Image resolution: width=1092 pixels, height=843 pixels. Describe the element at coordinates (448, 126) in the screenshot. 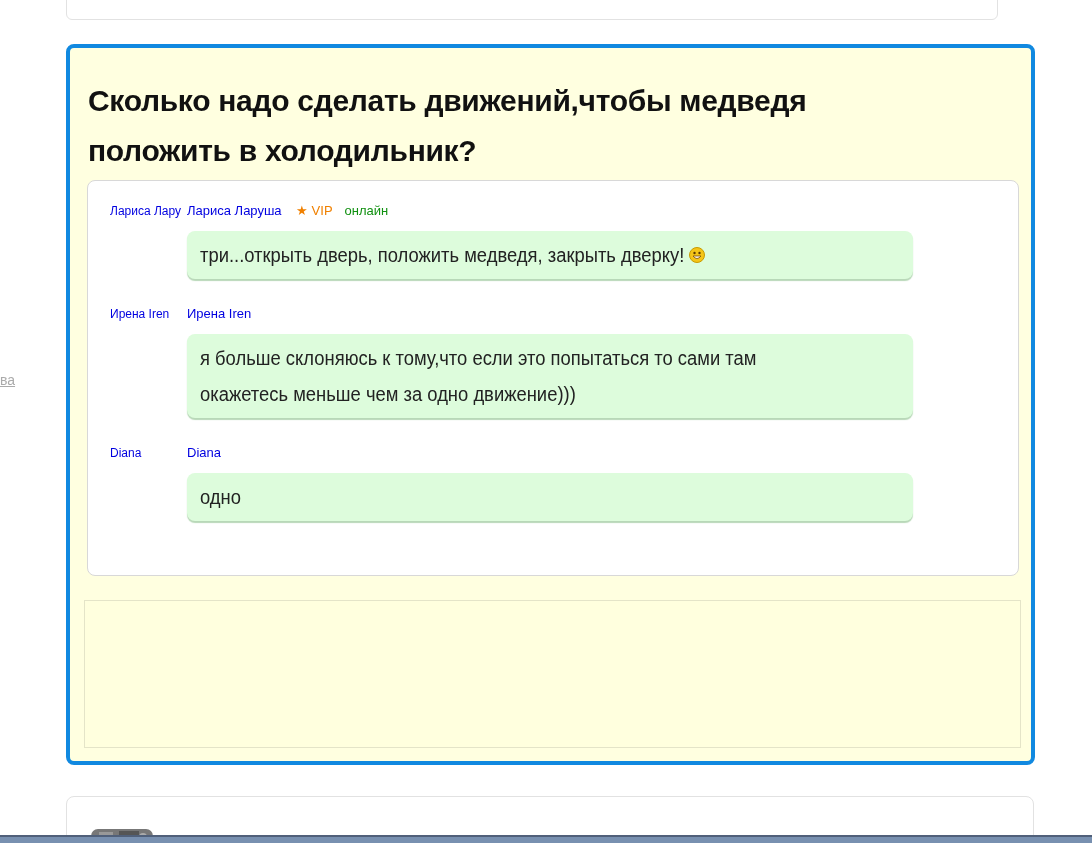

I see `question-title: Сколько надо сделать движений,чтобы медведя положить в холодильник?` at that location.